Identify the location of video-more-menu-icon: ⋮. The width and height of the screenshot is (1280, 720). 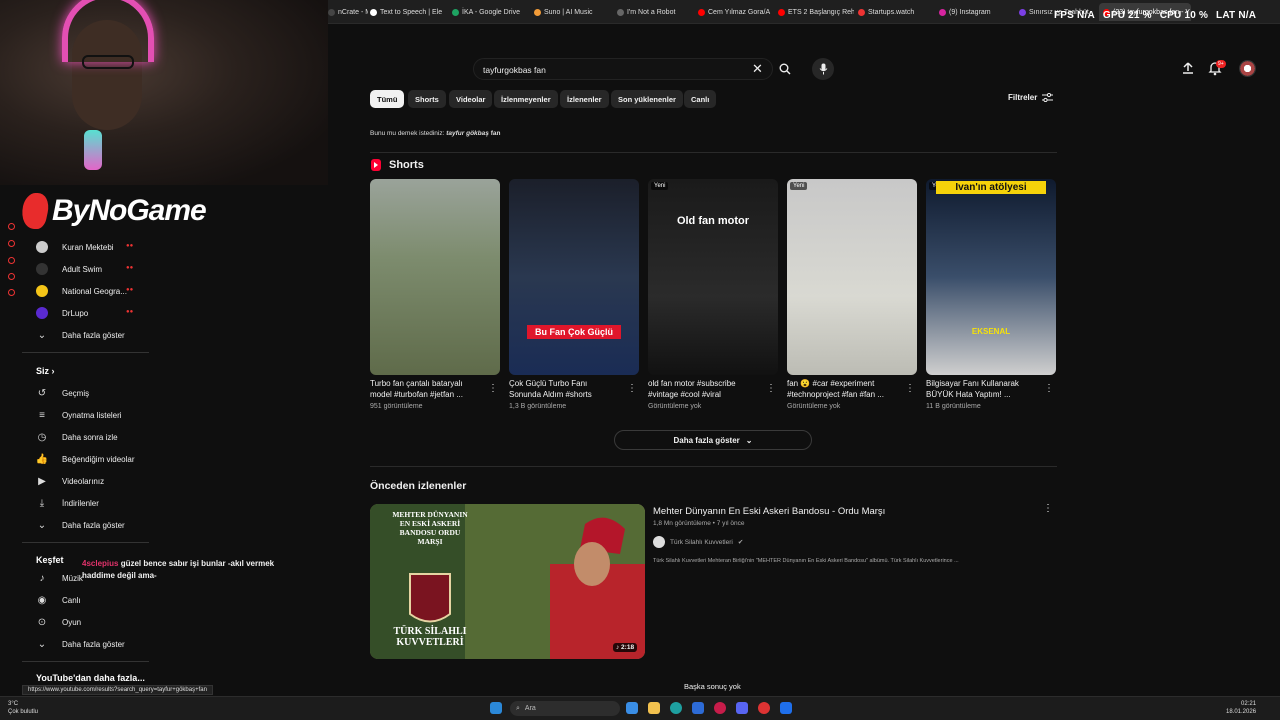
(1048, 508).